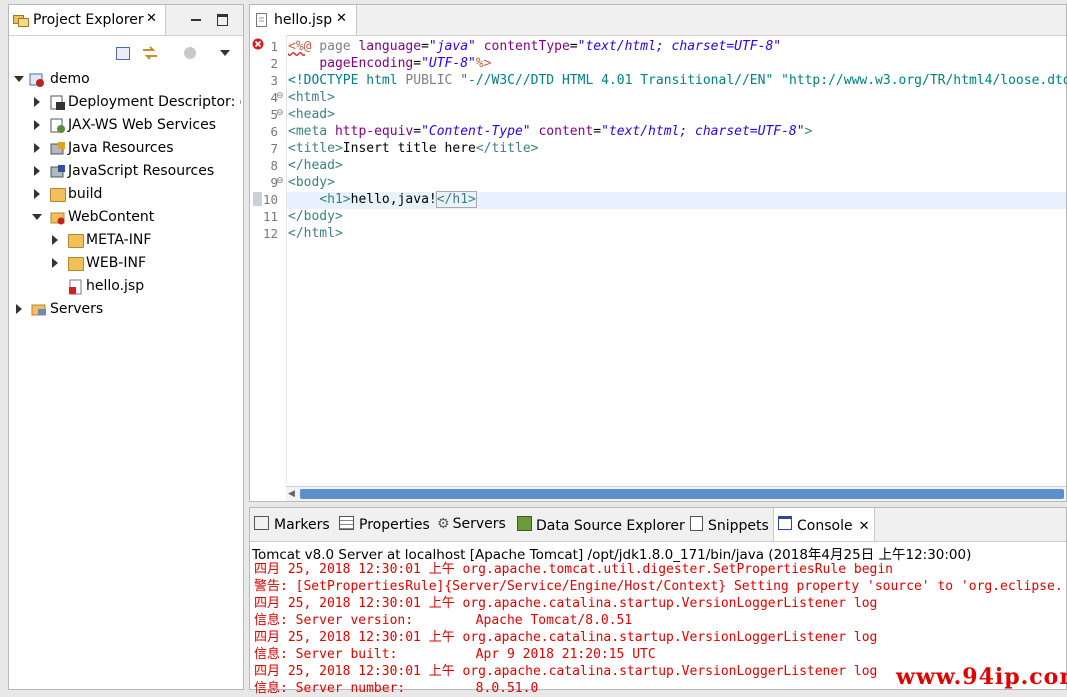 This screenshot has height=697, width=1067. What do you see at coordinates (311, 97) in the screenshot?
I see `code-line-4: <html>` at bounding box center [311, 97].